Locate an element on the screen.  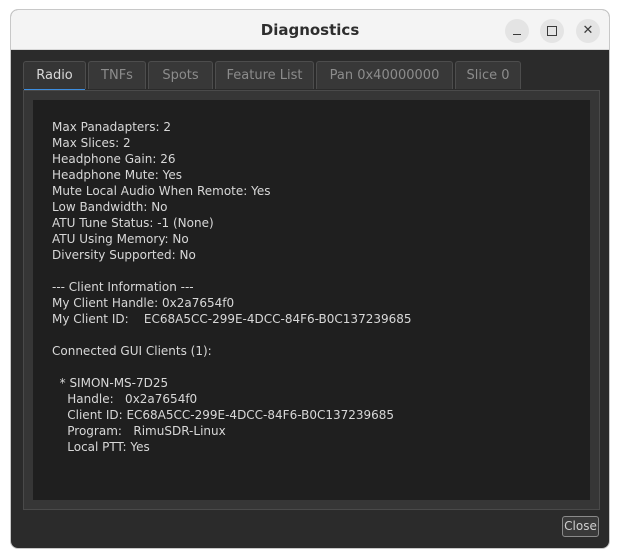
tab-label: Radio is located at coordinates (54, 75).